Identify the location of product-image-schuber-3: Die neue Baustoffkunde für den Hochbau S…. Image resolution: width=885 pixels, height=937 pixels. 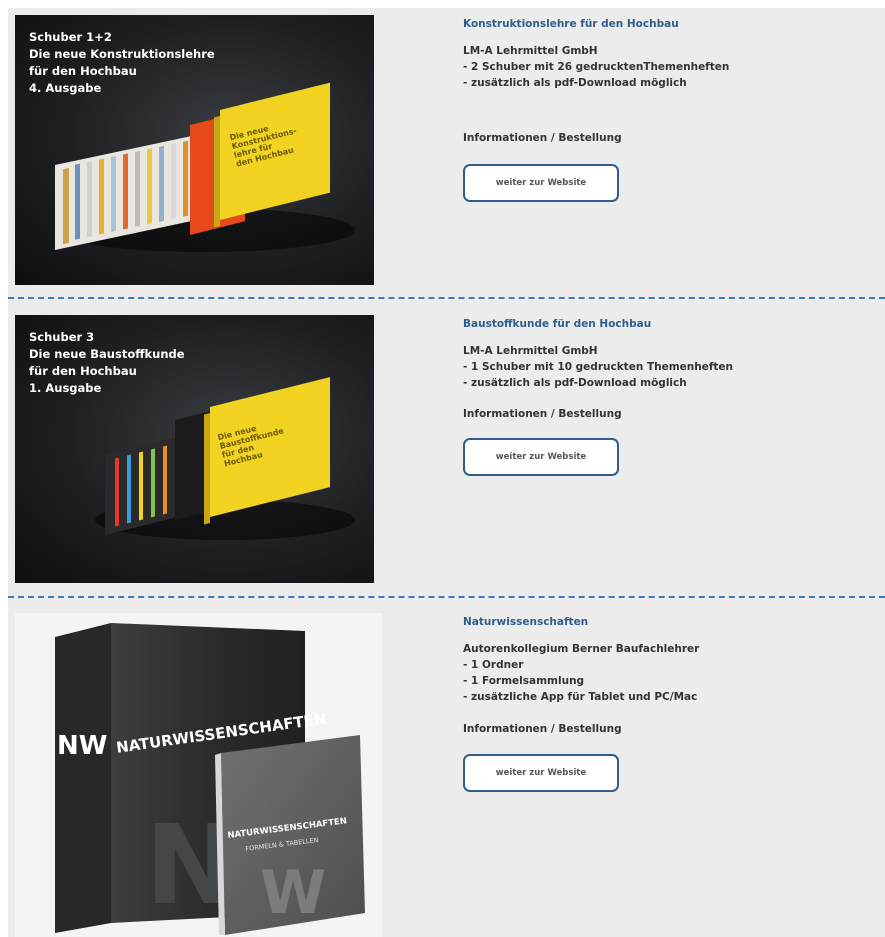
(194, 449).